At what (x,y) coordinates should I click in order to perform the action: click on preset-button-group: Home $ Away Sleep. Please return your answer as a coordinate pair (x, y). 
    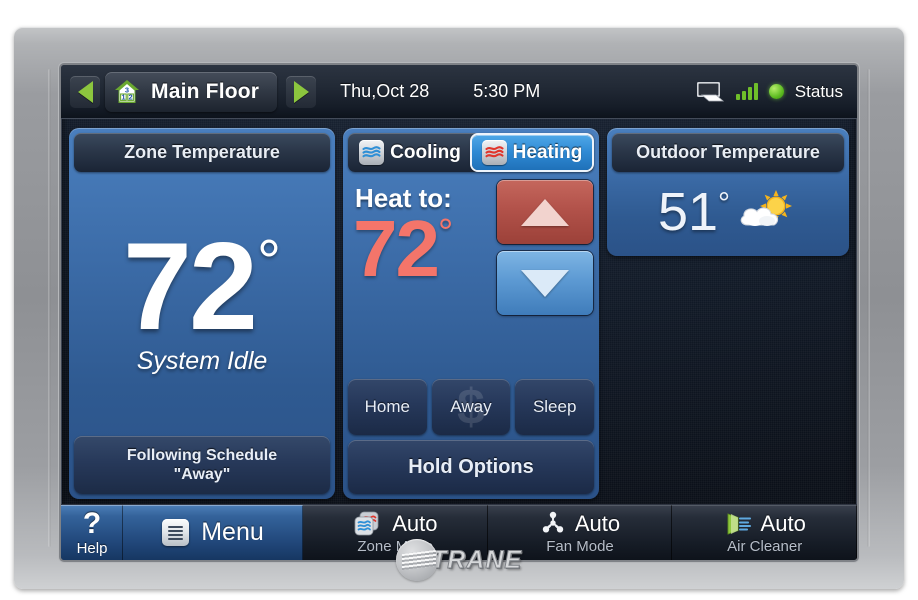
    Looking at the image, I should click on (471, 407).